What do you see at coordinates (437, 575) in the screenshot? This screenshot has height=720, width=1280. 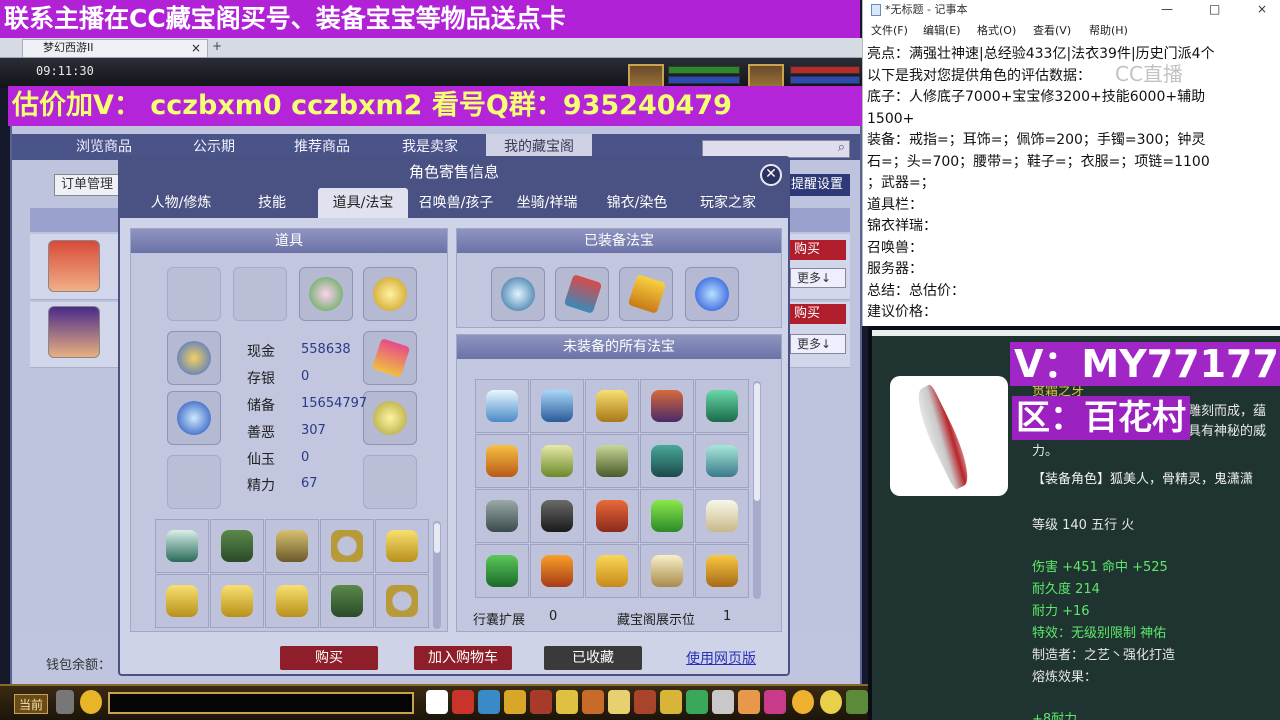 I see `inventory-scrollbar` at bounding box center [437, 575].